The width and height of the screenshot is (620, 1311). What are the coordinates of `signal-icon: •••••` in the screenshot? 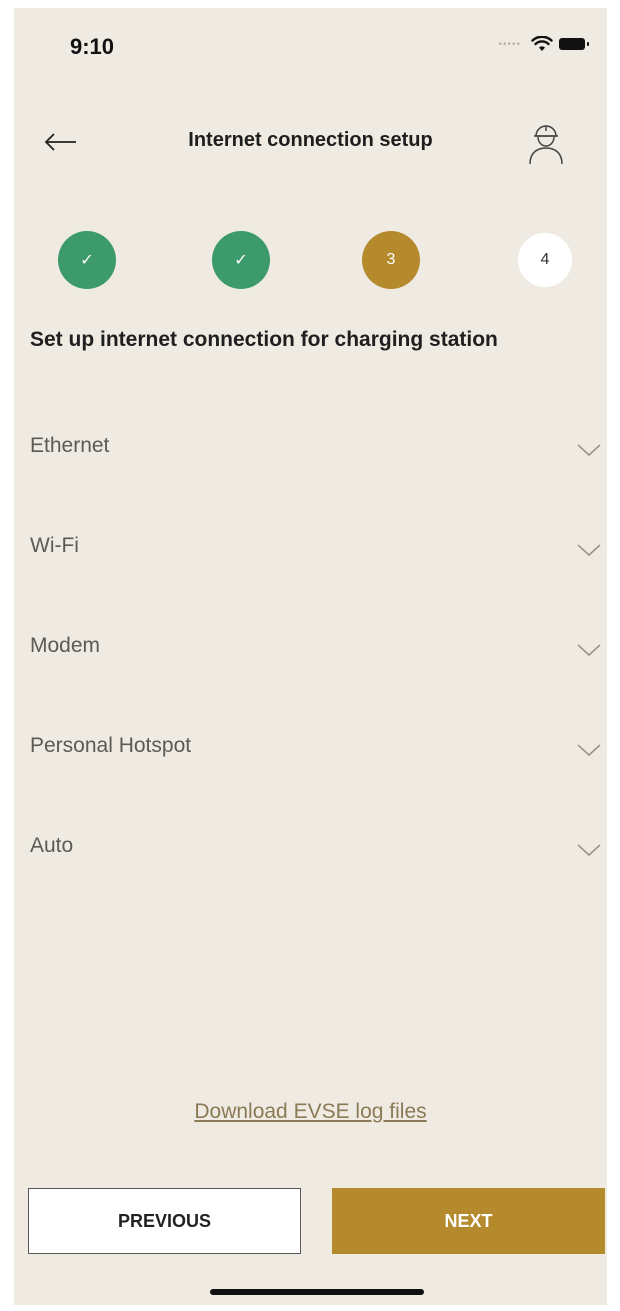 It's located at (509, 44).